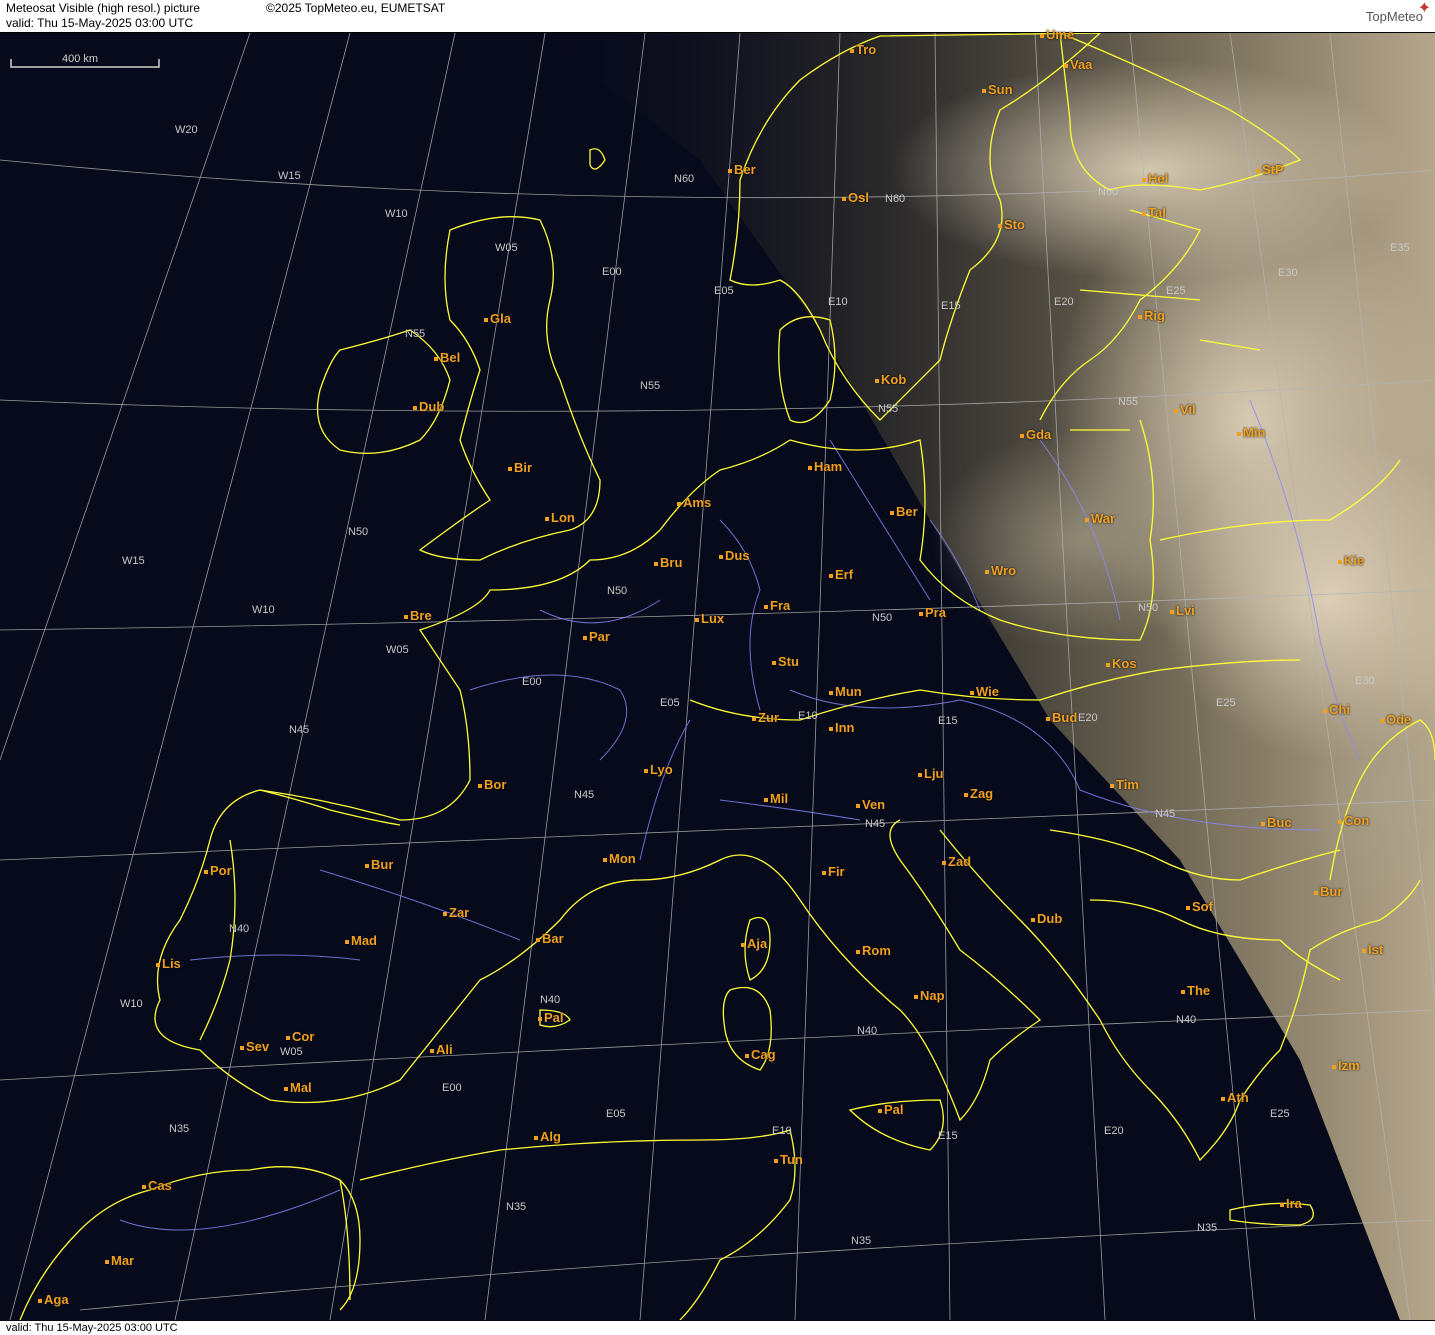  Describe the element at coordinates (833, 871) in the screenshot. I see `city-marker: Fir` at that location.